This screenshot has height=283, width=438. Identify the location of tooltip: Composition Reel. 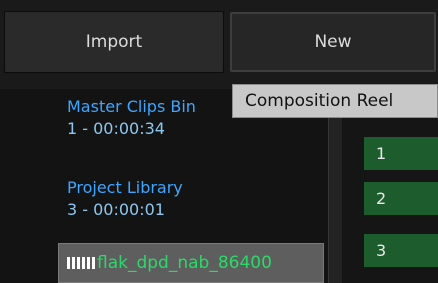
(335, 101).